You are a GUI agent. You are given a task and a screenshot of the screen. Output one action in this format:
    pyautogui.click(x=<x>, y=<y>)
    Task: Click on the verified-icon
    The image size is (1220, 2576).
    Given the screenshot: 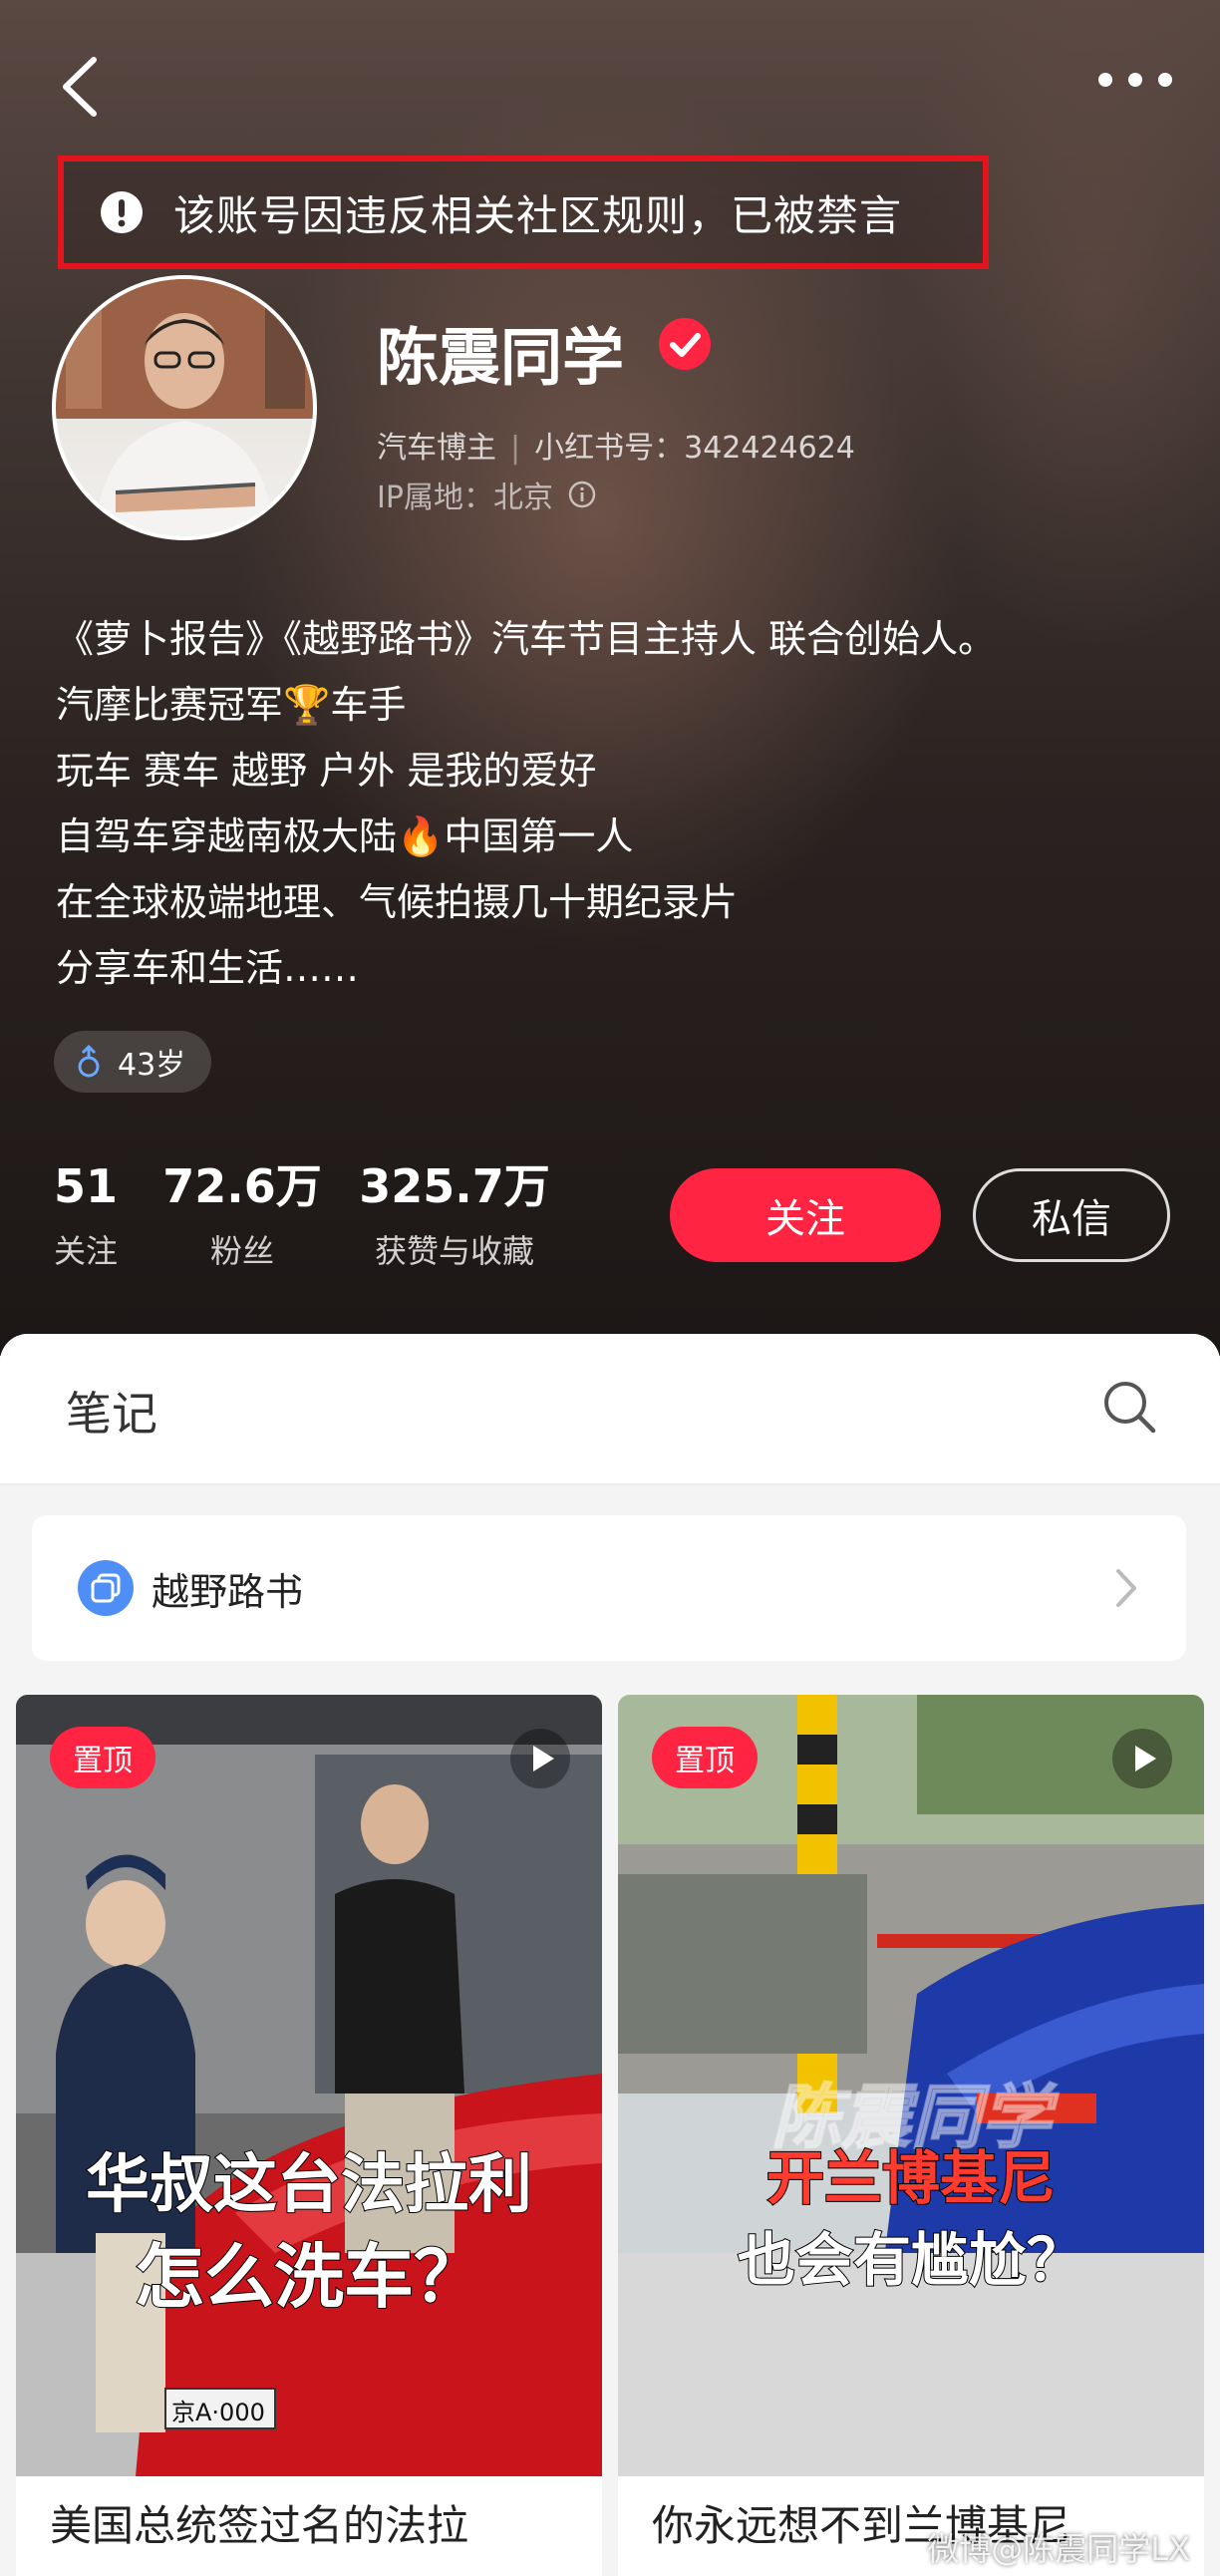 What is the action you would take?
    pyautogui.click(x=685, y=344)
    